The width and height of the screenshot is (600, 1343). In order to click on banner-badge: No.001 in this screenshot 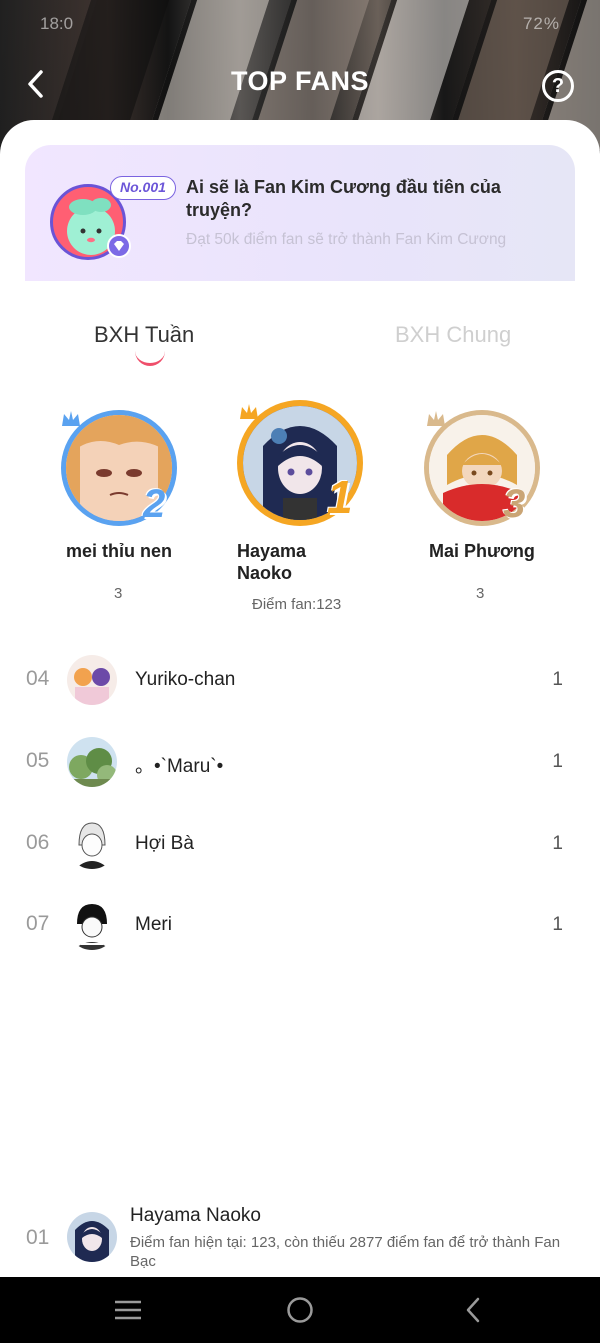, I will do `click(143, 188)`.